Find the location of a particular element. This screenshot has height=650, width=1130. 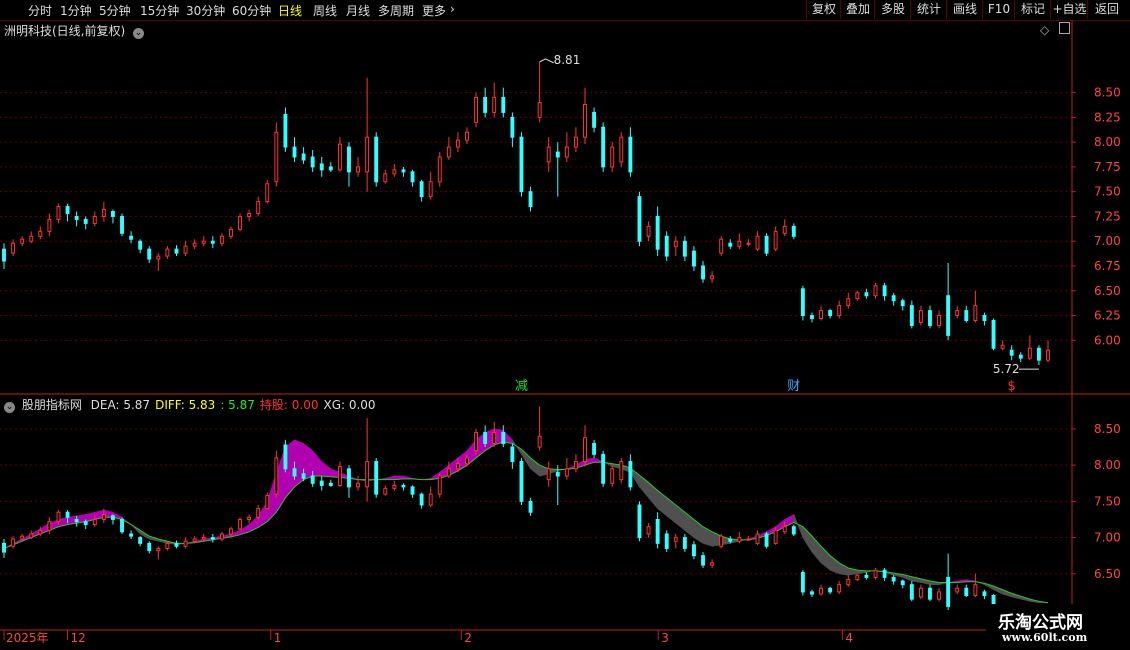

period-tab-9: 多周期 is located at coordinates (396, 10).